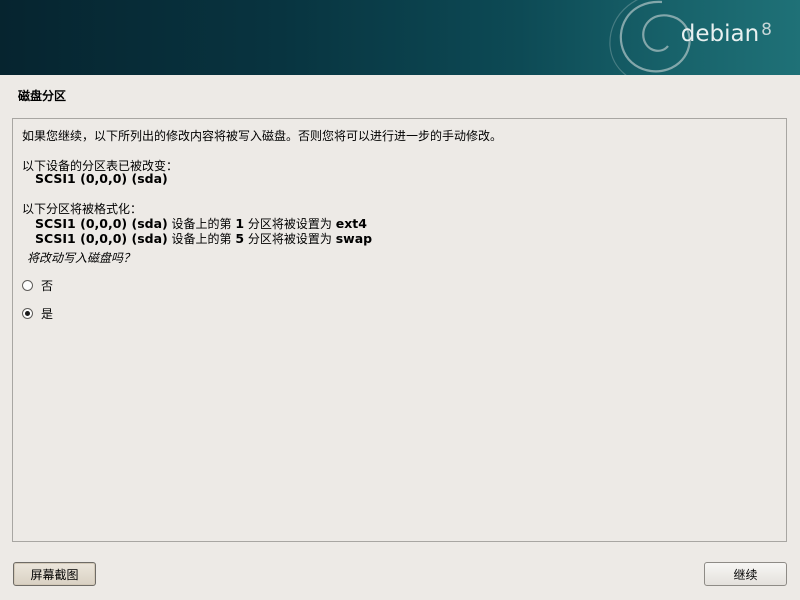 The width and height of the screenshot is (800, 600). I want to click on continue-button: 继续, so click(745, 574).